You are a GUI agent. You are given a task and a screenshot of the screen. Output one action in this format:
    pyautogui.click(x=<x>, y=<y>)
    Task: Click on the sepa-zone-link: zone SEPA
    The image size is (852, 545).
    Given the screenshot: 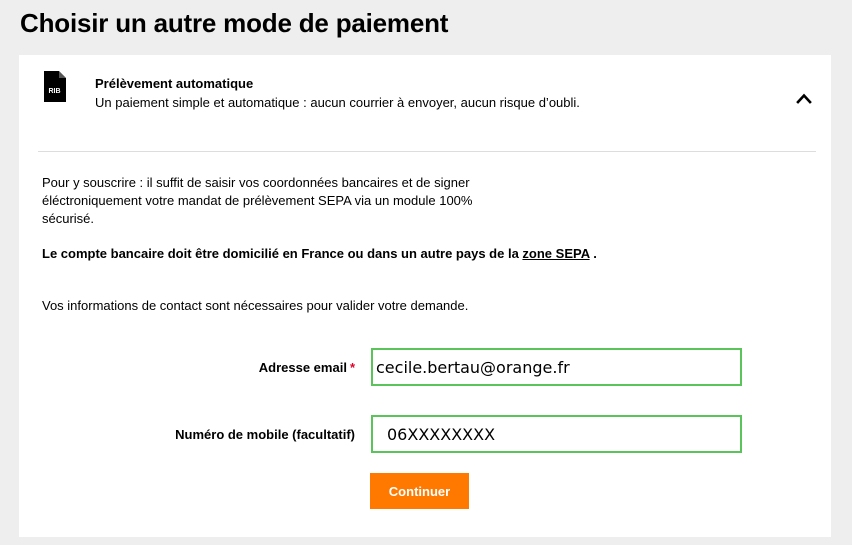 What is the action you would take?
    pyautogui.click(x=555, y=253)
    